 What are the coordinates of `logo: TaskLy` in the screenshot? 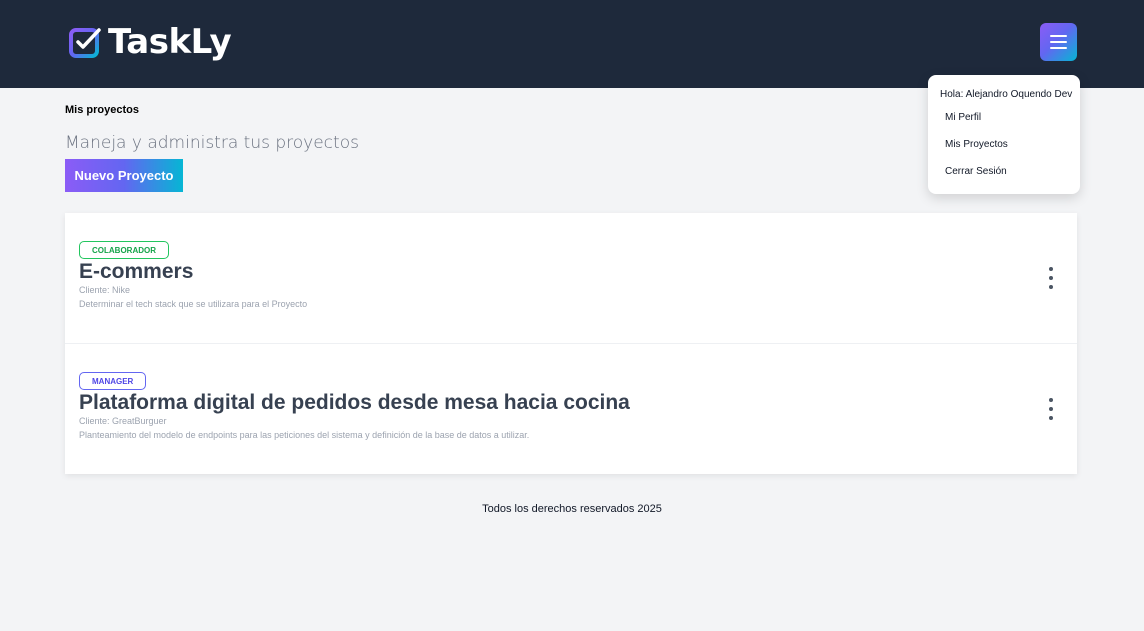 It's located at (150, 42).